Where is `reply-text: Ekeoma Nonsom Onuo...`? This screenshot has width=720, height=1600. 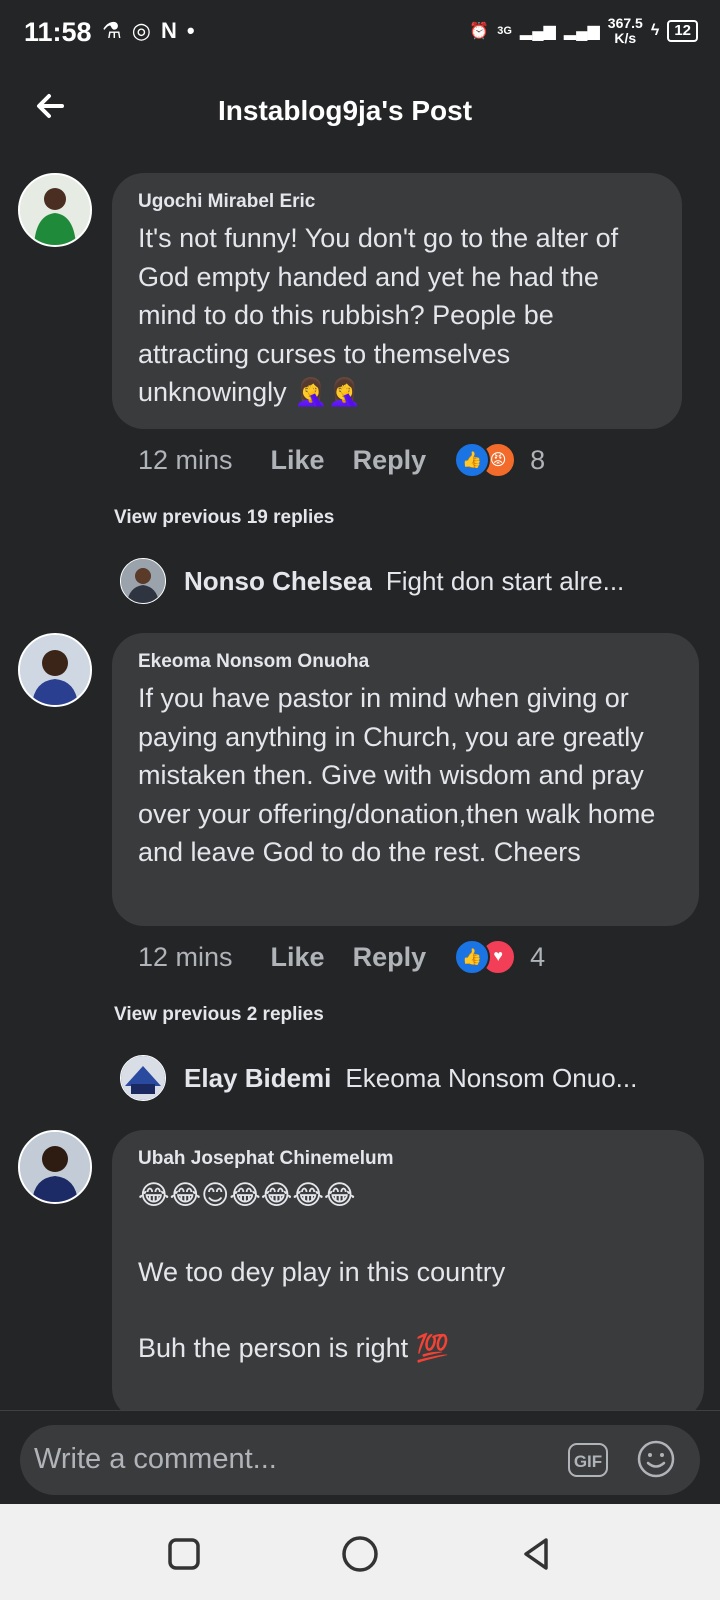 reply-text: Ekeoma Nonsom Onuo... is located at coordinates (491, 1077).